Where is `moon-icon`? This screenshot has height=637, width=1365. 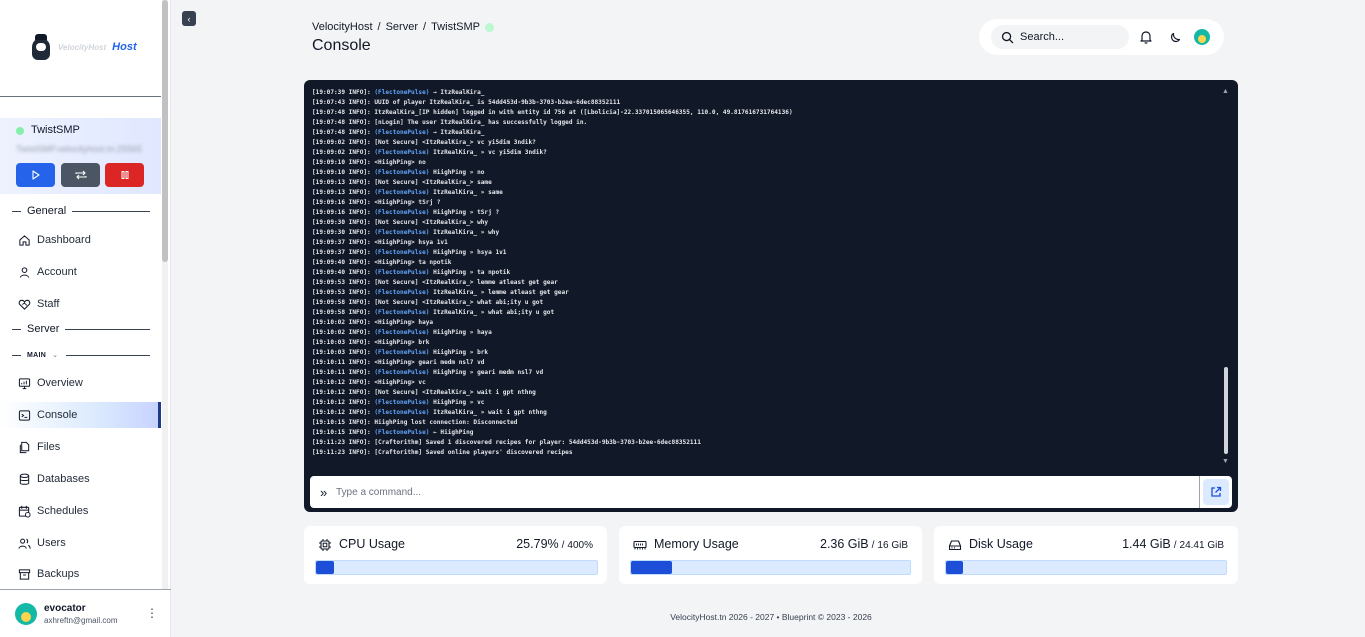
moon-icon is located at coordinates (1176, 37).